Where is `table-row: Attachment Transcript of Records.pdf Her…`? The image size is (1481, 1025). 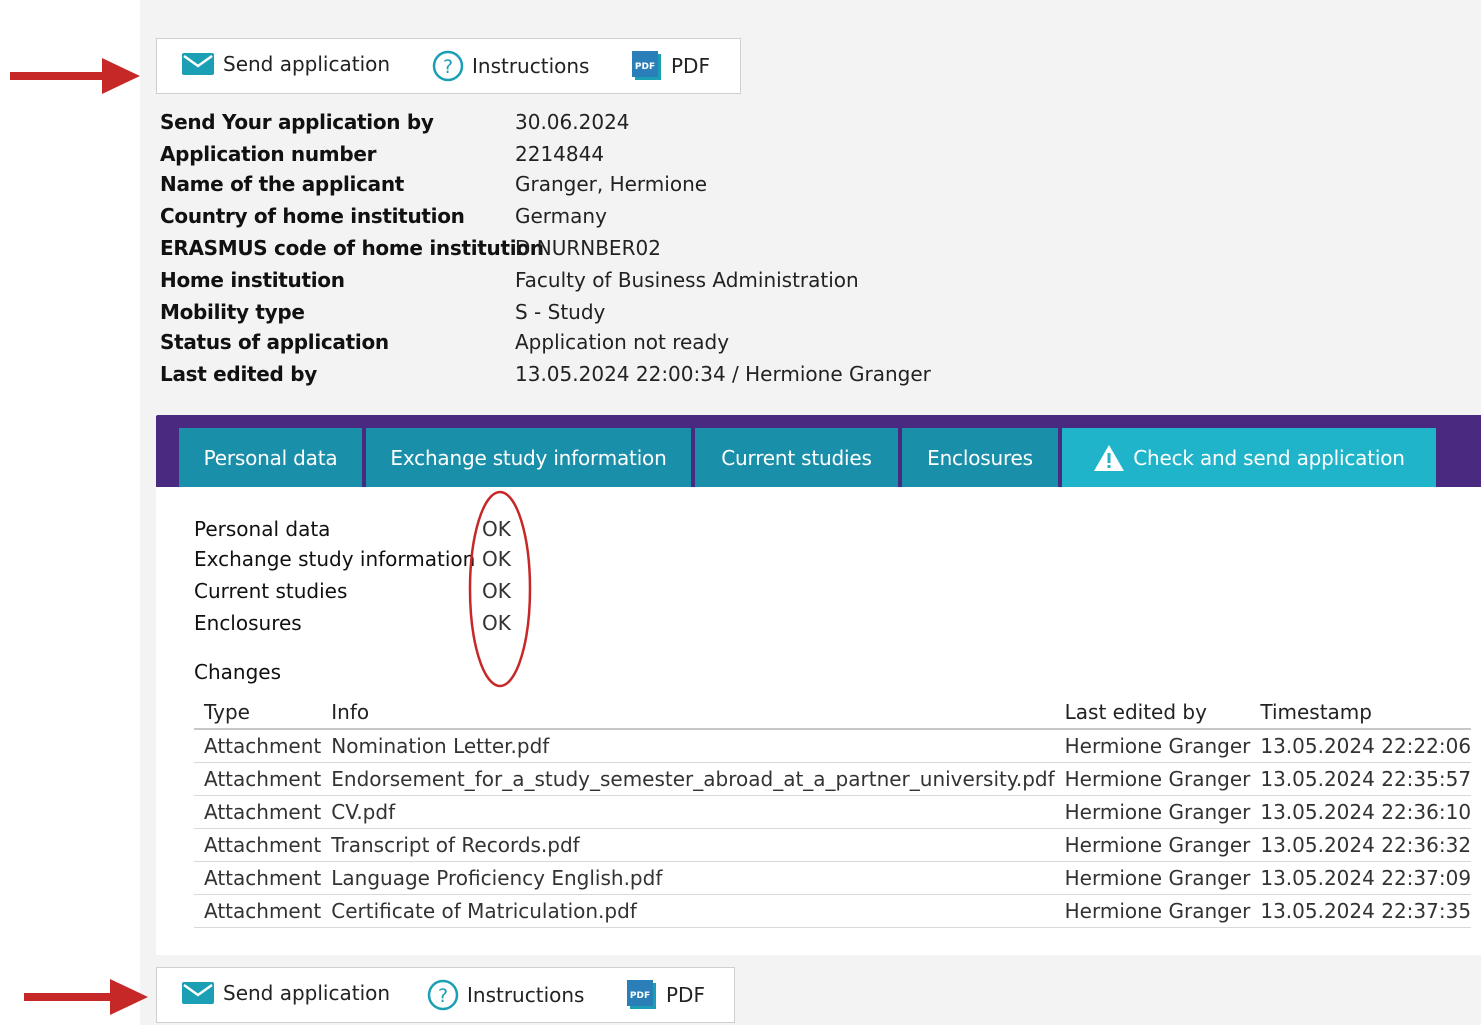
table-row: Attachment Transcript of Records.pdf Her… is located at coordinates (833, 845).